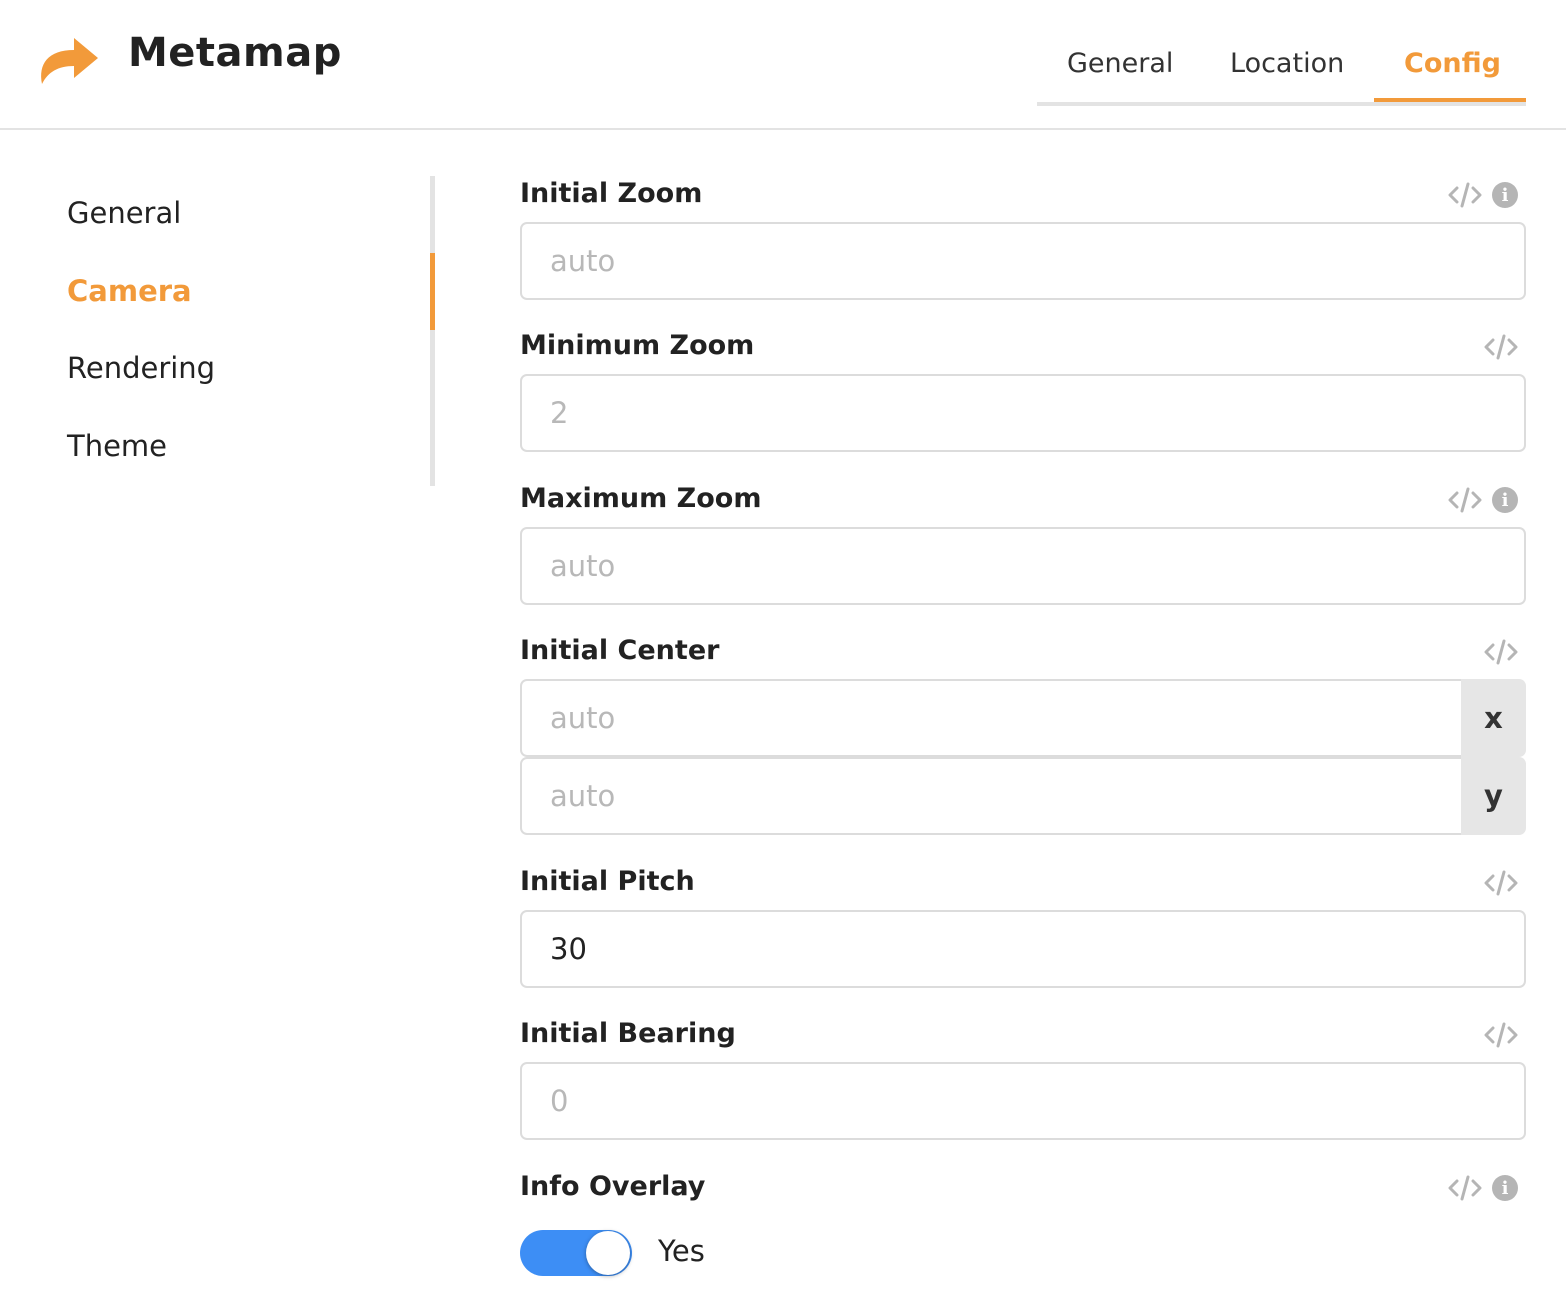 This screenshot has height=1314, width=1566. What do you see at coordinates (991, 796) in the screenshot?
I see `initial-center-y-input` at bounding box center [991, 796].